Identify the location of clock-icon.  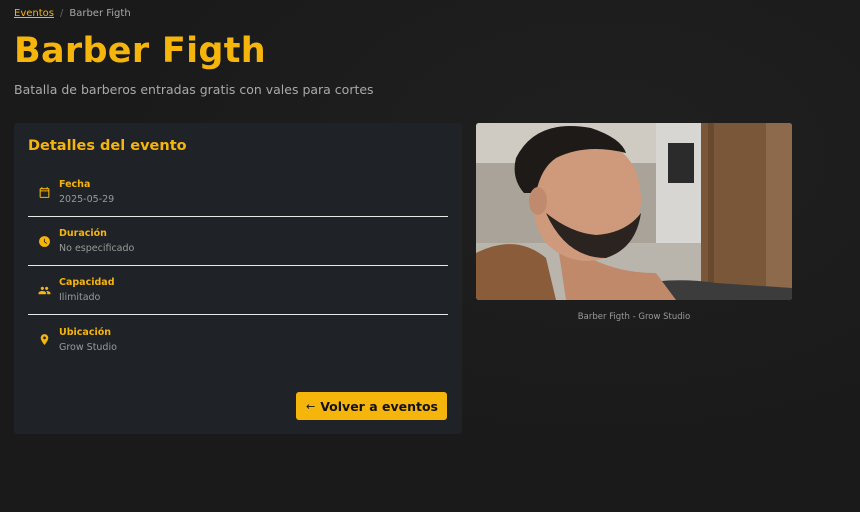
(44, 241).